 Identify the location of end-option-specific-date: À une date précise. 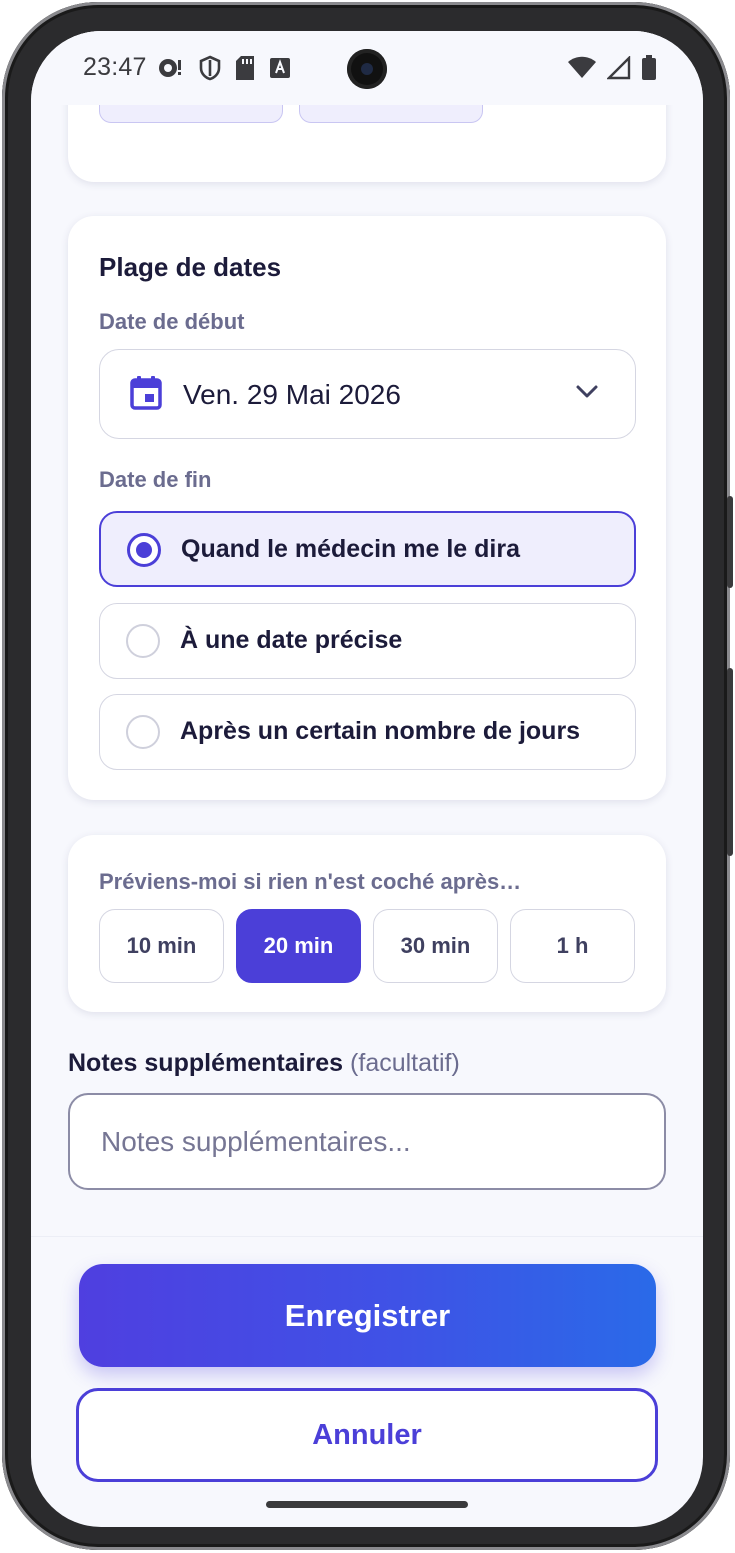
(367, 641).